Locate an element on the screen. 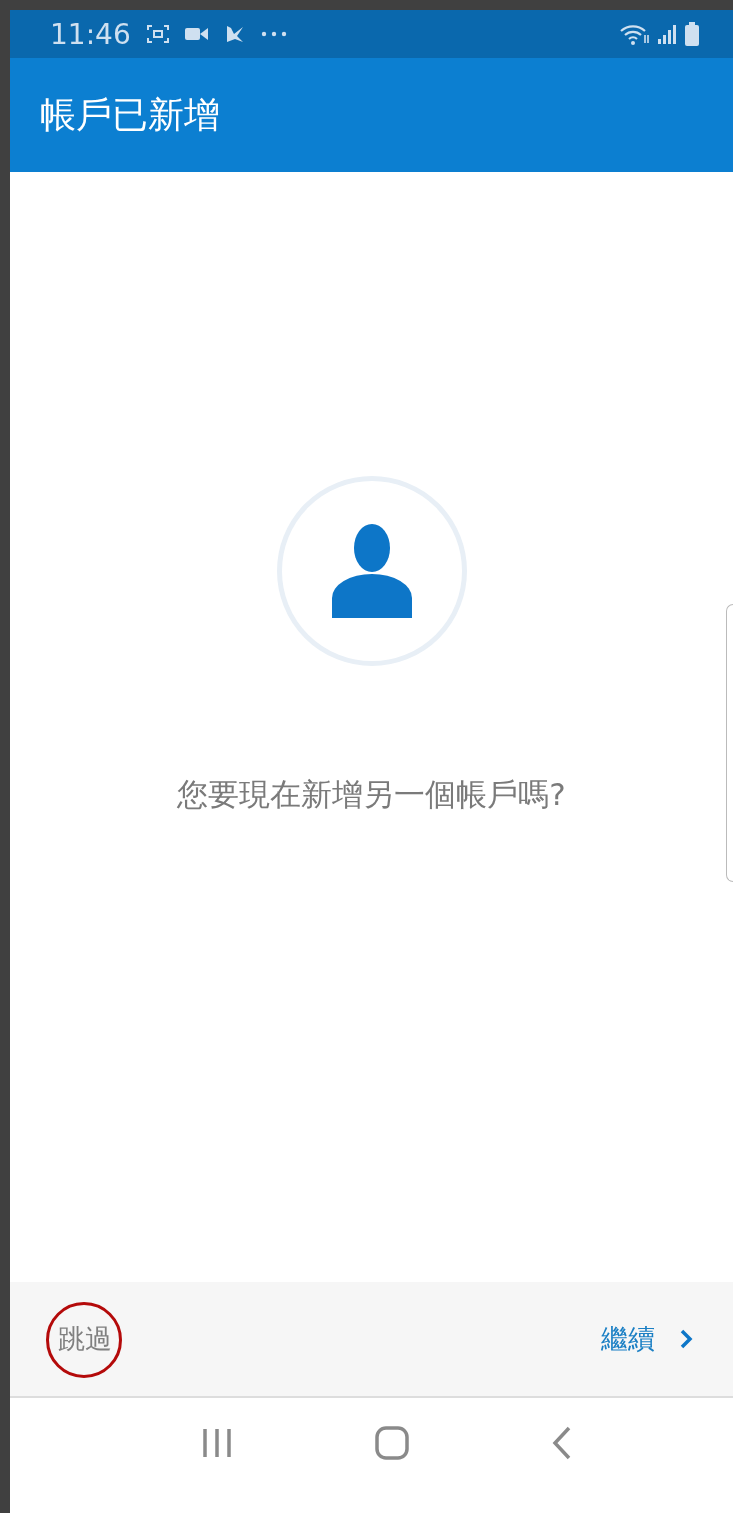 The height and width of the screenshot is (1513, 733). app-bar-title: 帳戶已新增 is located at coordinates (130, 114).